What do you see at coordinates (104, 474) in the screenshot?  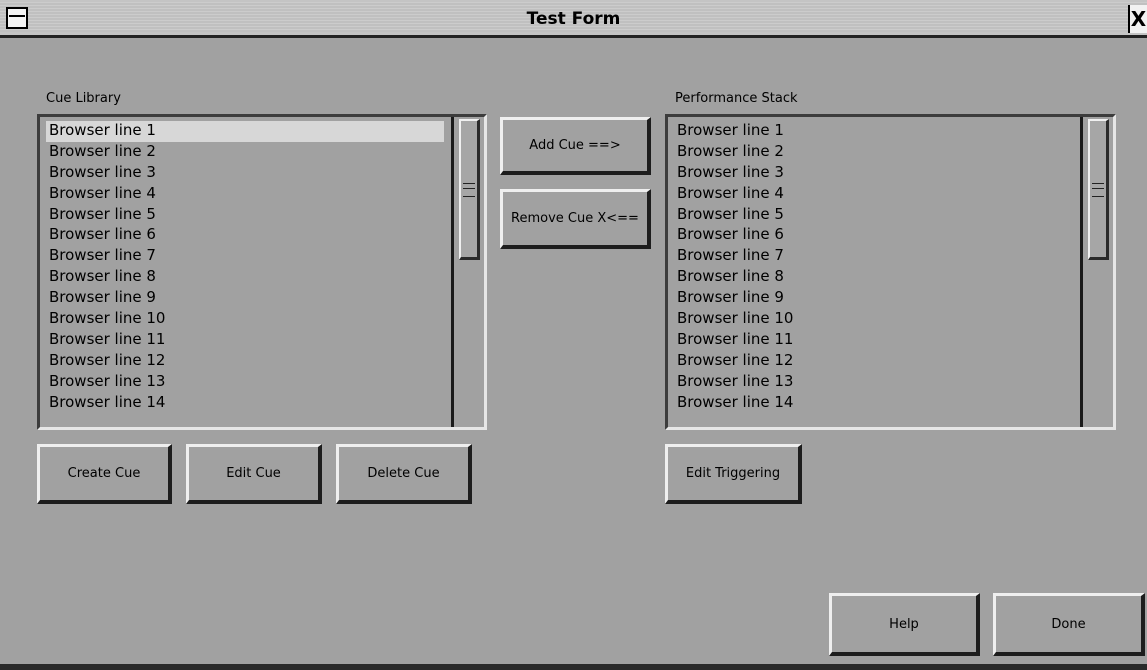 I see `create-cue-button: Create Cue` at bounding box center [104, 474].